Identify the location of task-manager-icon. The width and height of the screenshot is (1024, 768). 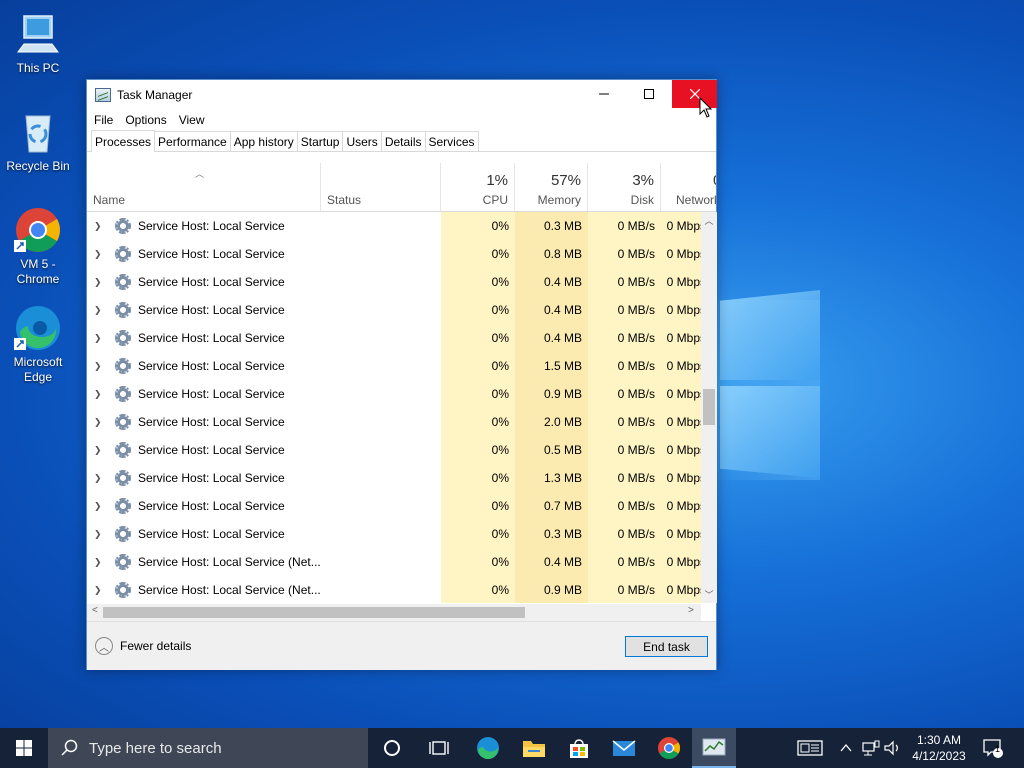
(103, 95).